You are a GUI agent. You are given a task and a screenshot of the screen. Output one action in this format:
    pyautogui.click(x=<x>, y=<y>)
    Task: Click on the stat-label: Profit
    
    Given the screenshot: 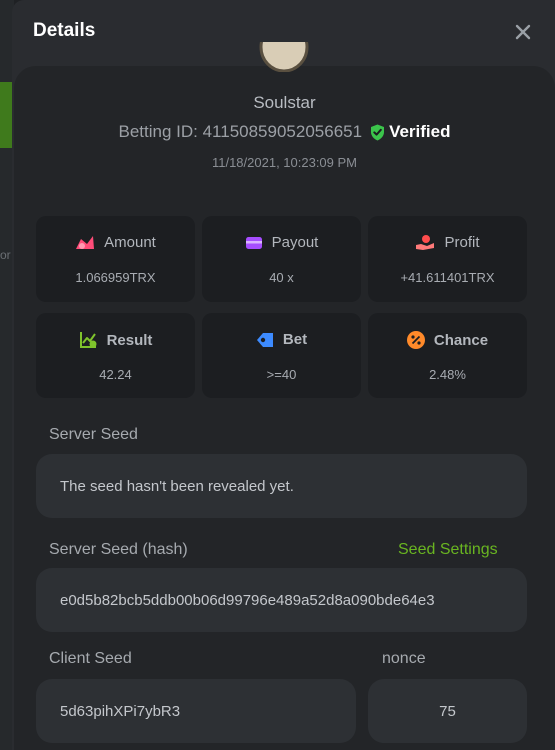 What is the action you would take?
    pyautogui.click(x=462, y=242)
    